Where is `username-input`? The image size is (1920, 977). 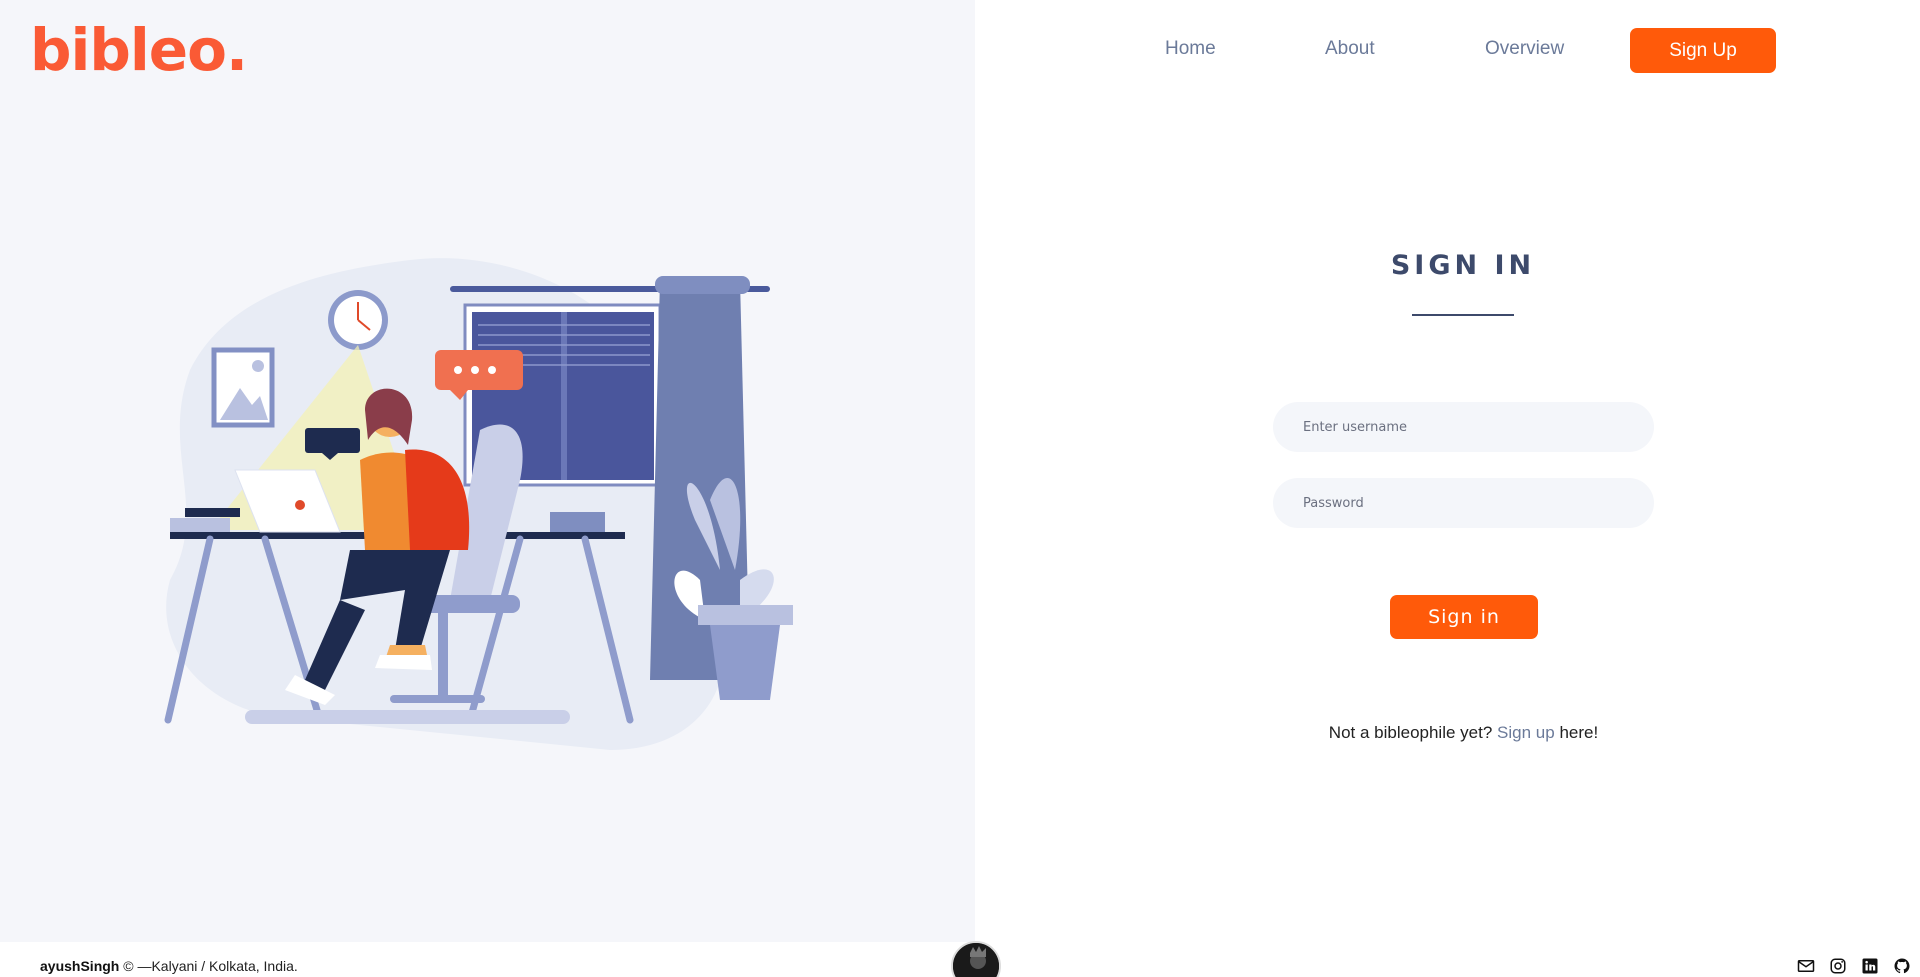 username-input is located at coordinates (1463, 427).